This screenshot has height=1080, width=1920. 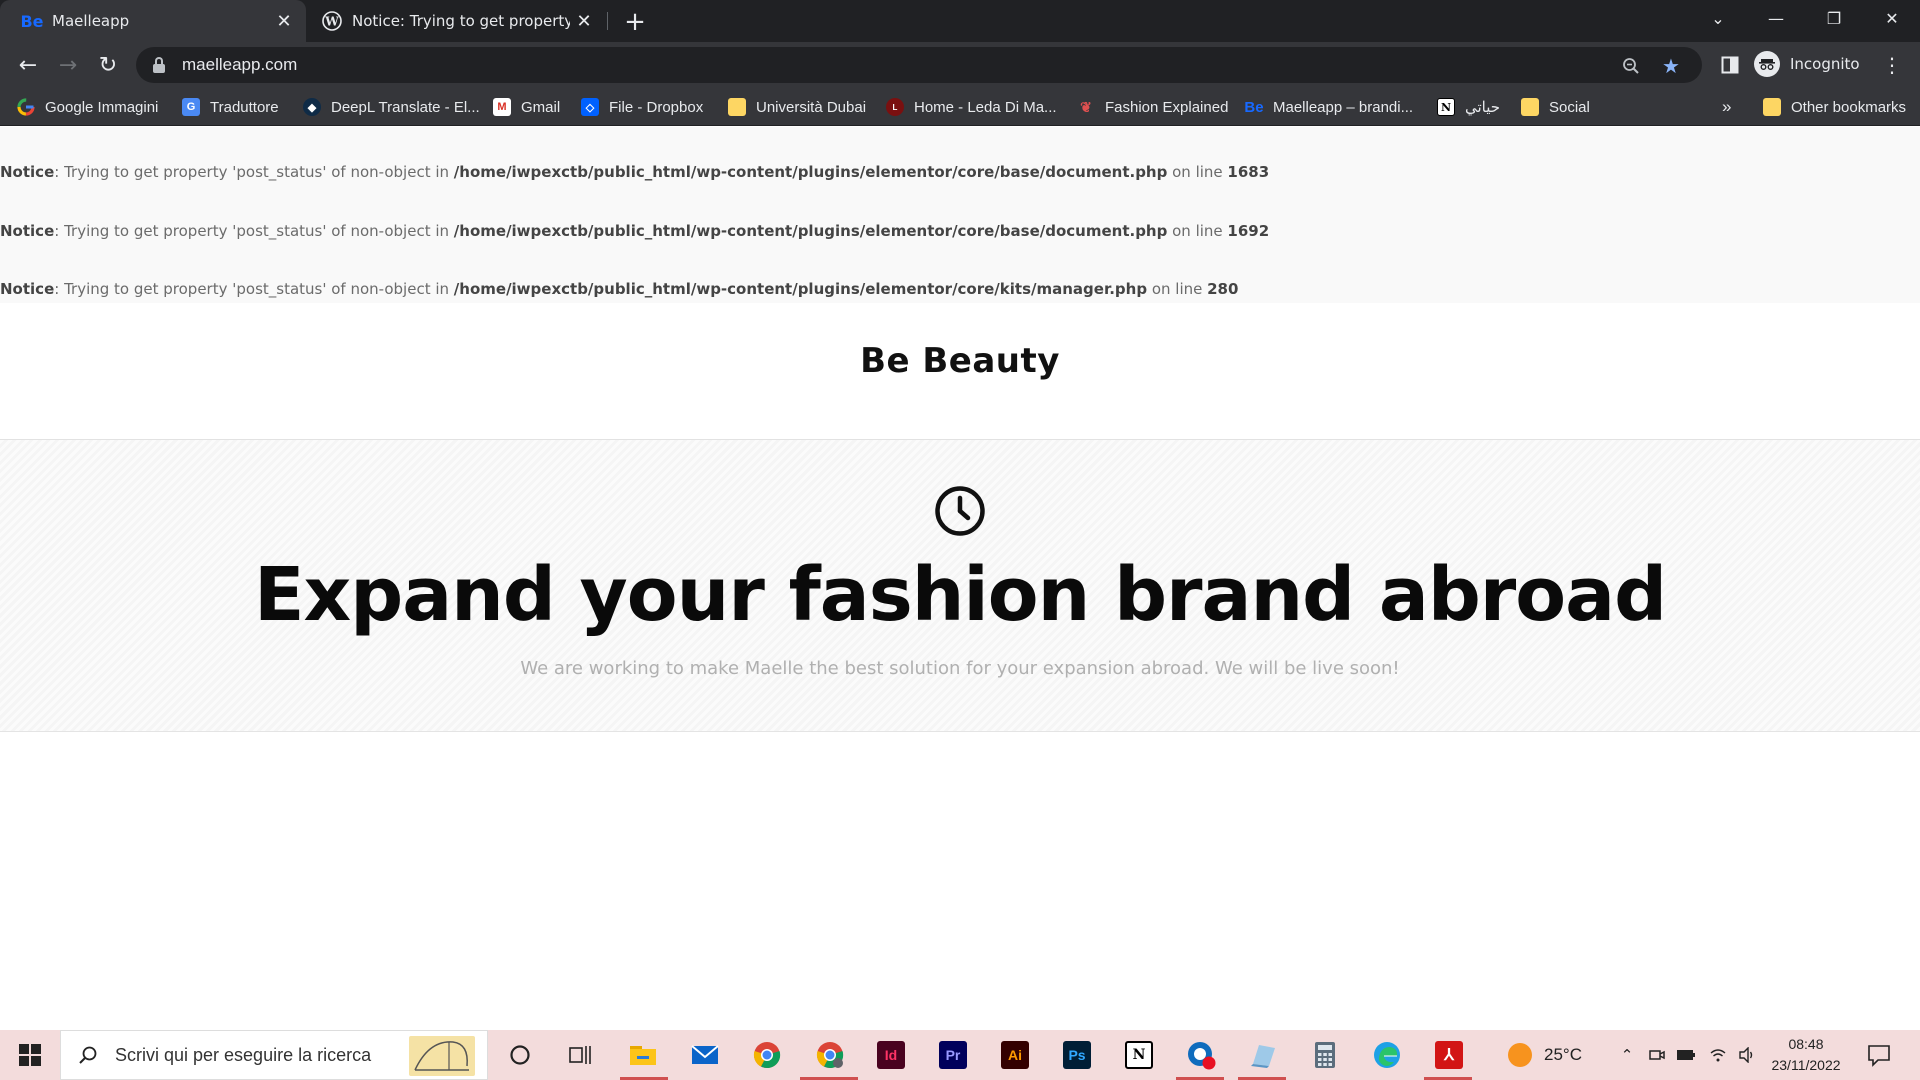 What do you see at coordinates (1834, 18) in the screenshot?
I see `restore-button: ❐` at bounding box center [1834, 18].